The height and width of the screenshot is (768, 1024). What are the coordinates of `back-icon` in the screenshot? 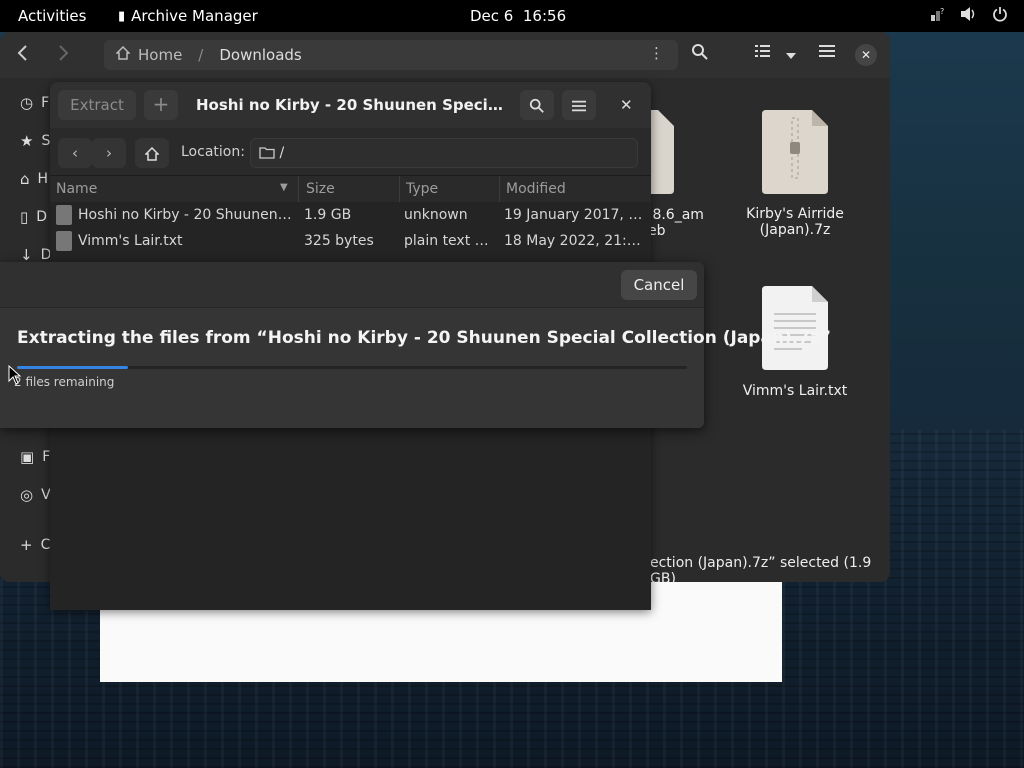 It's located at (23, 55).